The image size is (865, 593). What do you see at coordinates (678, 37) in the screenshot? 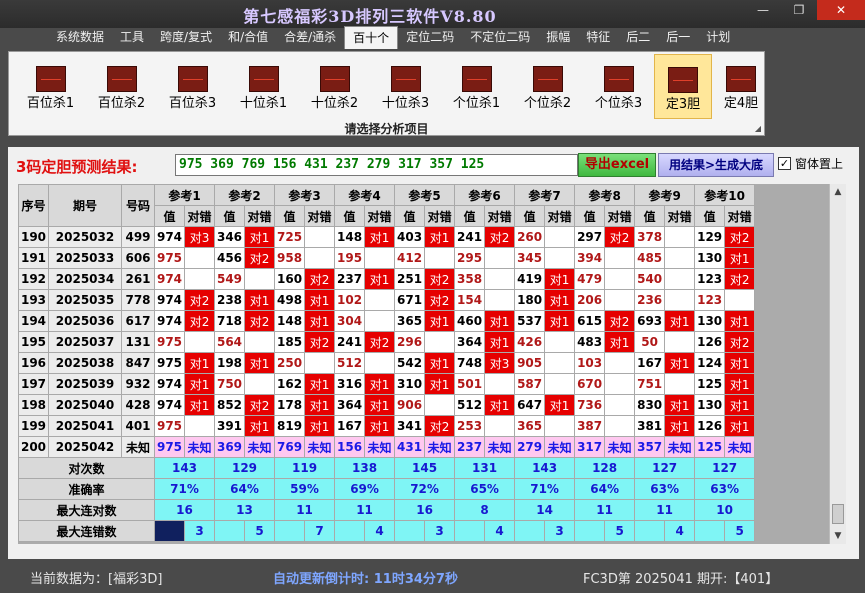
I see `menu-item-11: 后一` at bounding box center [678, 37].